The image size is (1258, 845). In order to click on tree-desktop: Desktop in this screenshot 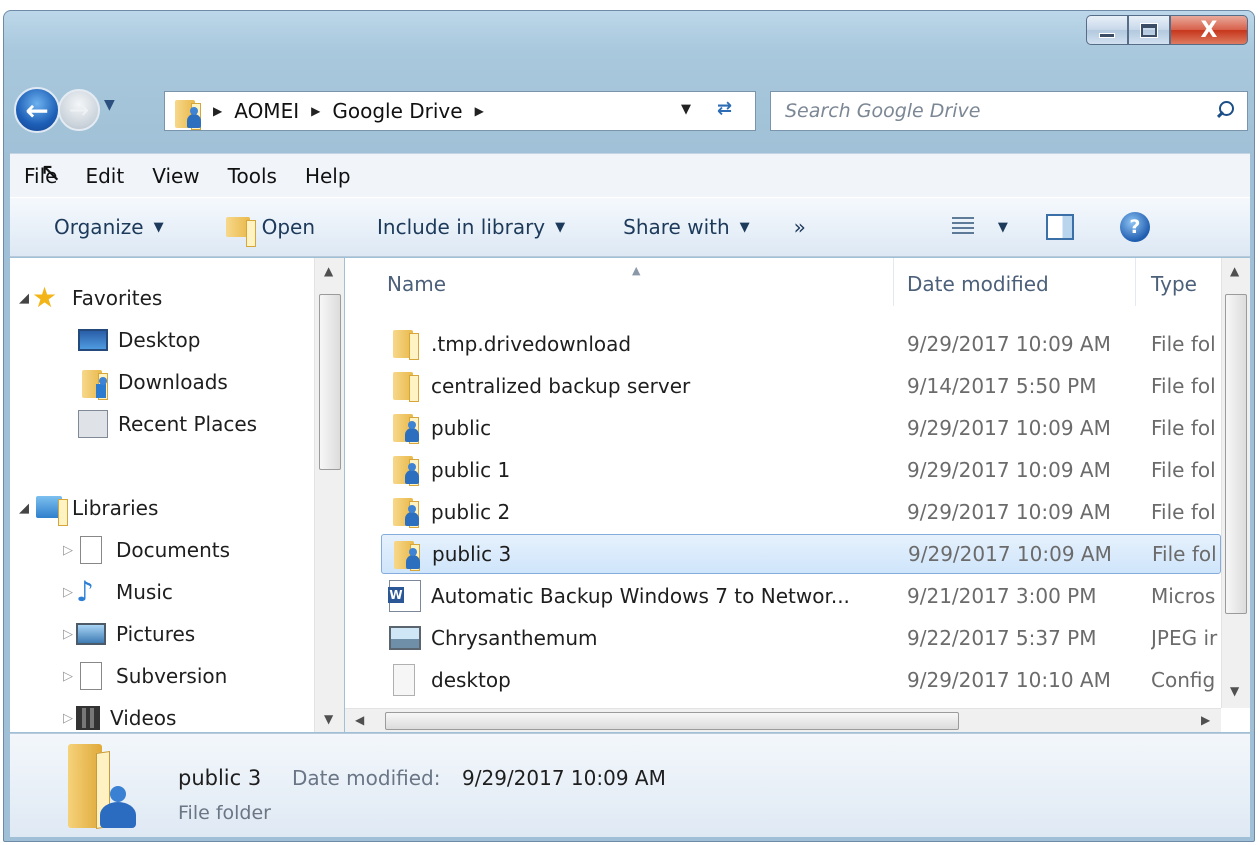, I will do `click(139, 340)`.